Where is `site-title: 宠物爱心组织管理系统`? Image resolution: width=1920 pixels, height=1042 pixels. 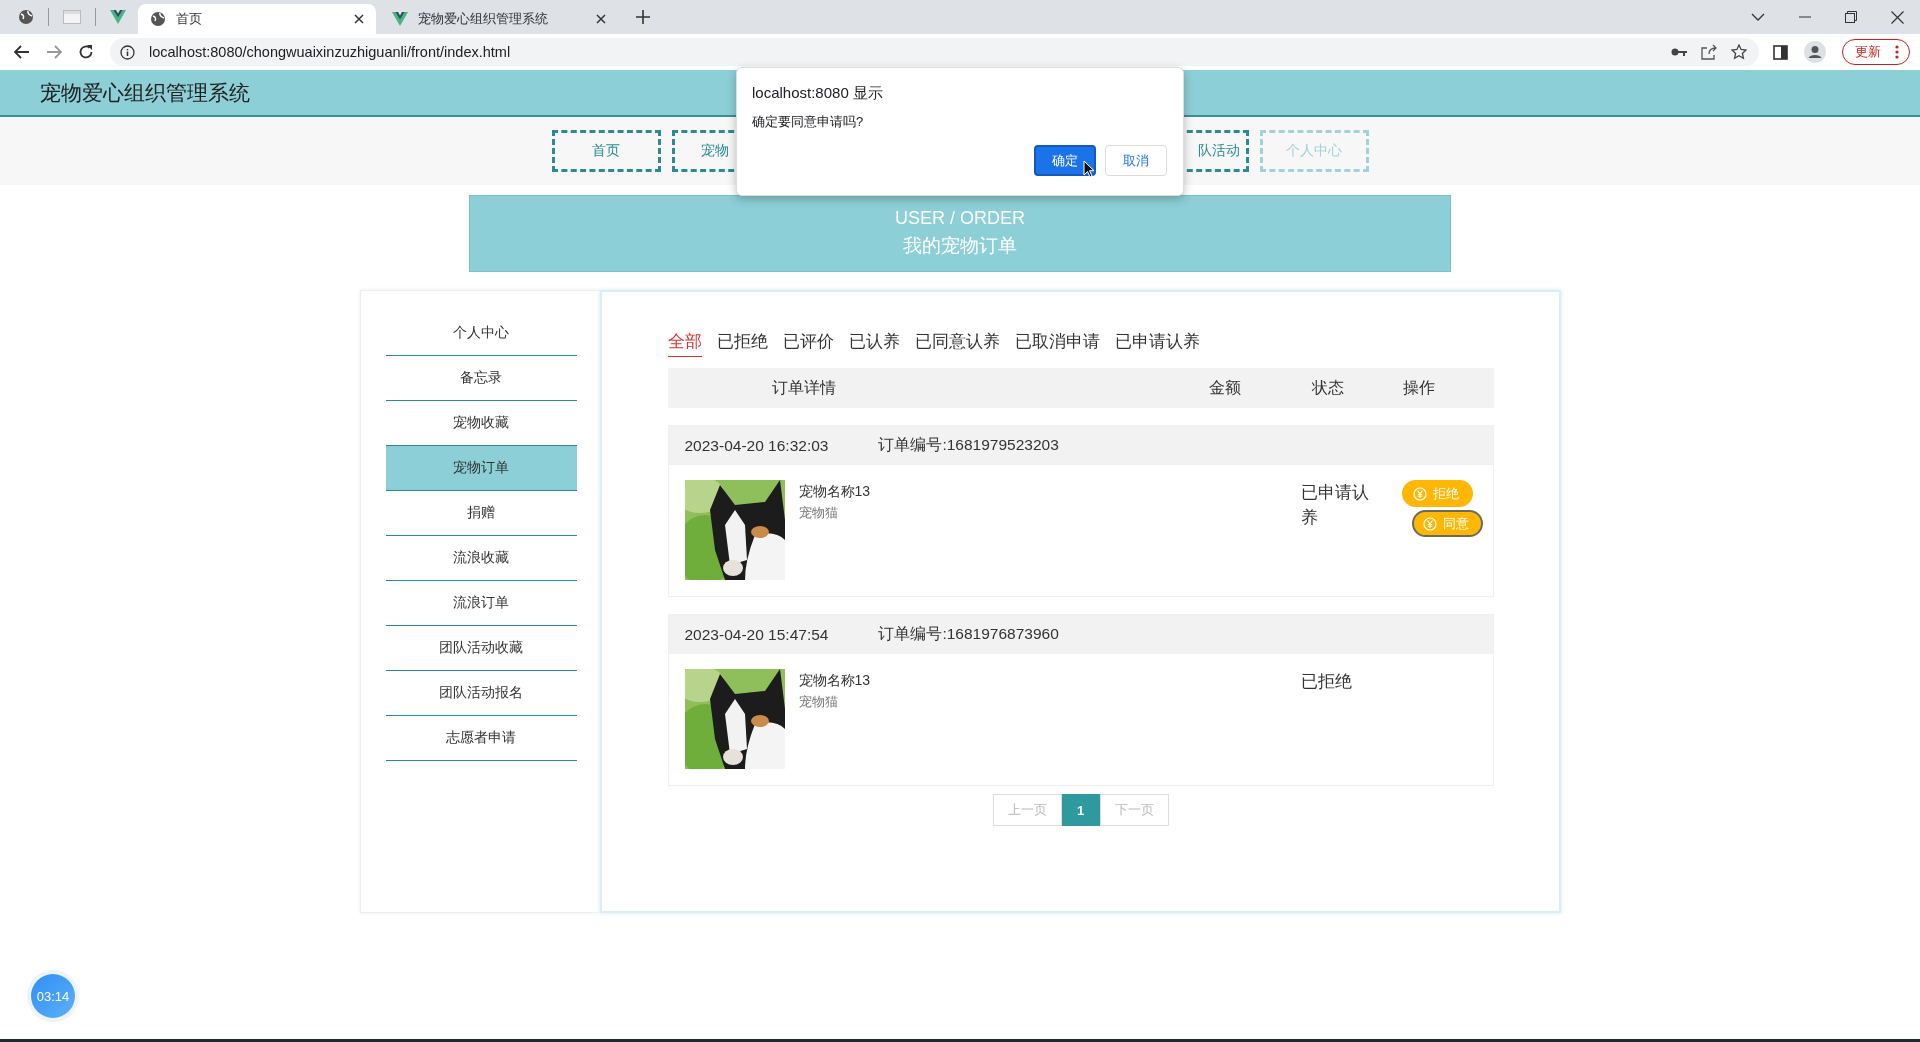
site-title: 宠物爱心组织管理系统 is located at coordinates (145, 92).